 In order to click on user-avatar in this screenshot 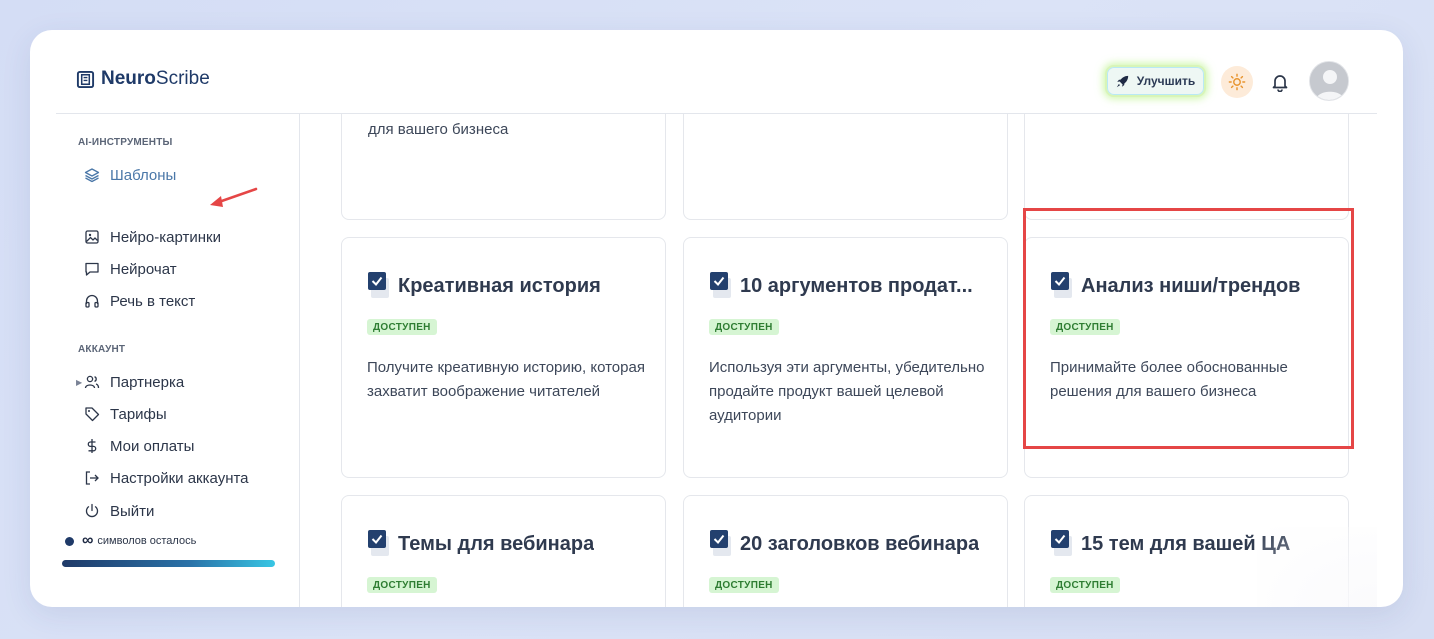, I will do `click(1329, 81)`.